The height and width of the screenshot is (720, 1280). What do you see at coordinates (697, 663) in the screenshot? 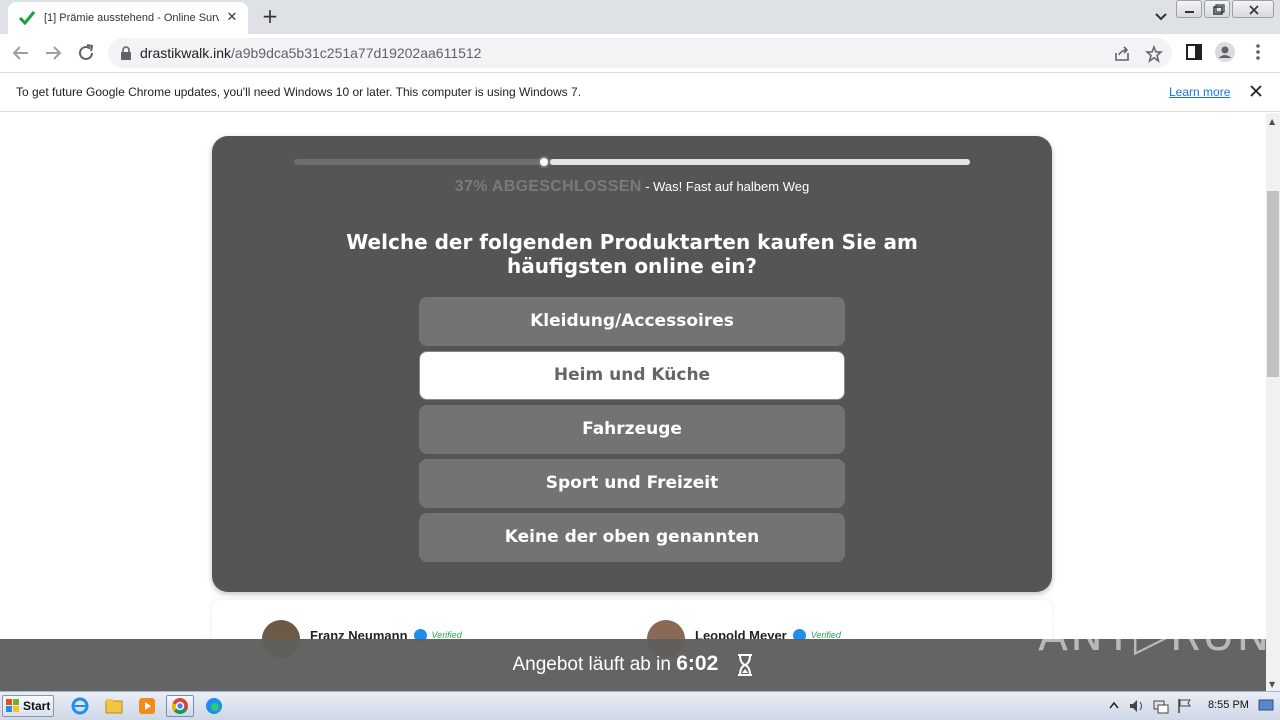
I see `countdown-time: 6:02` at bounding box center [697, 663].